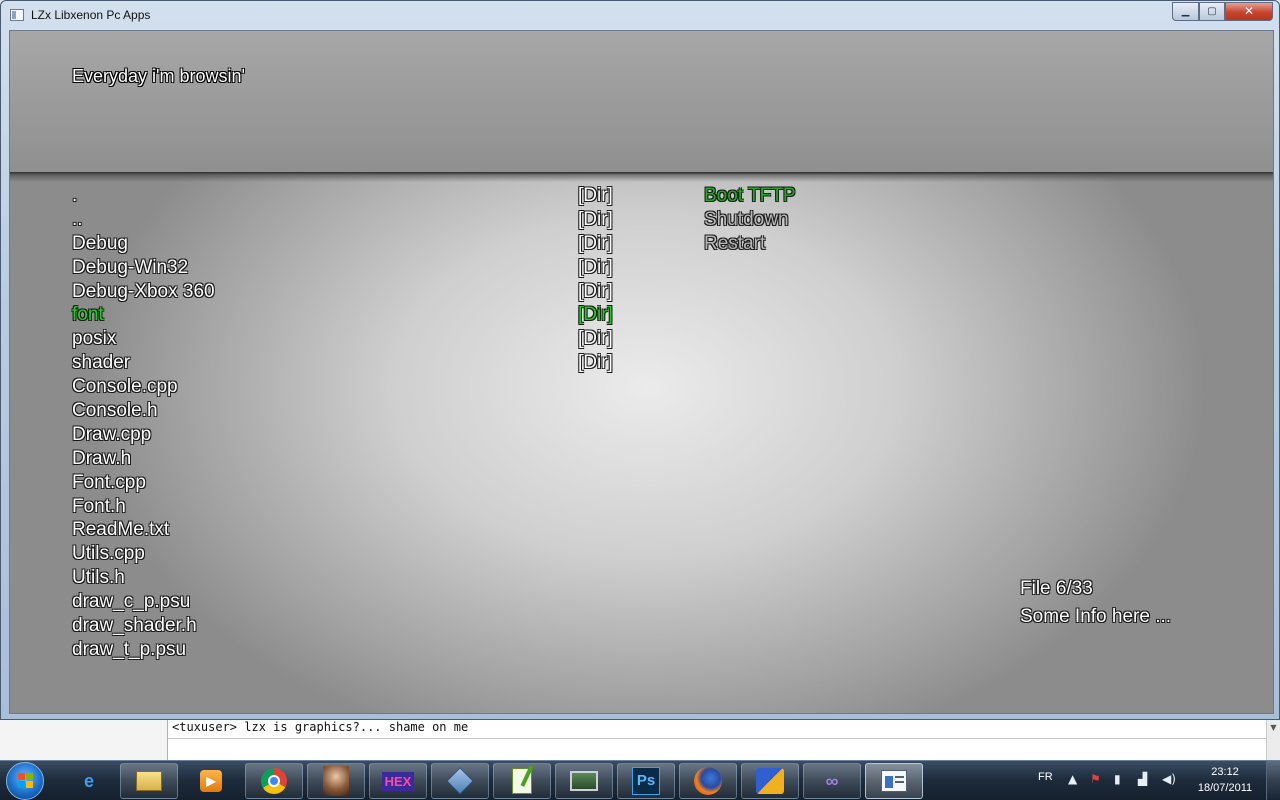  Describe the element at coordinates (307, 507) in the screenshot. I see `file-row: Font.h` at that location.